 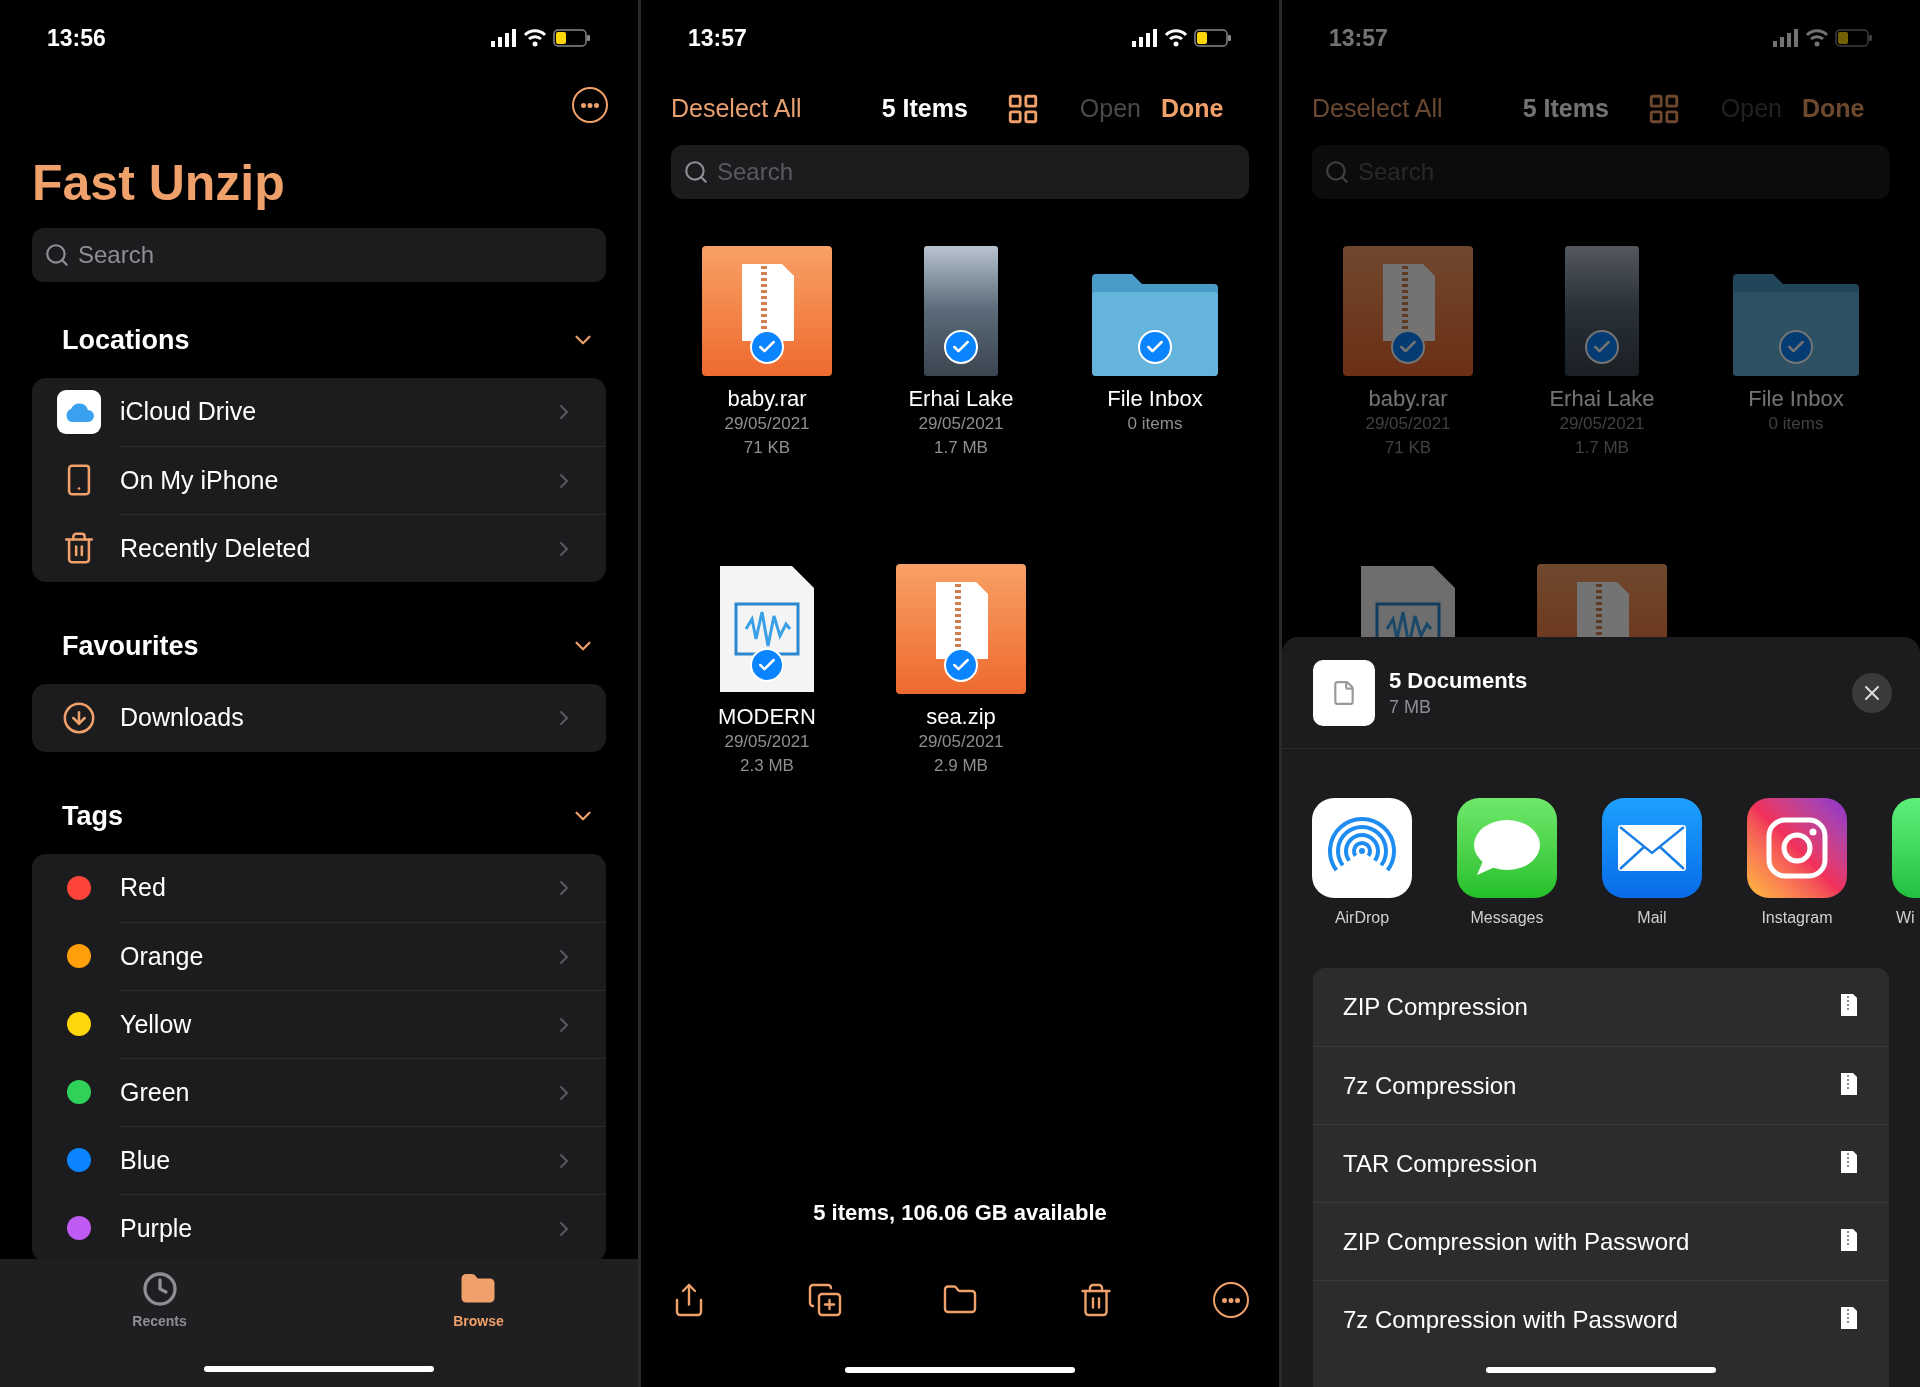 I want to click on action-row: TAR Compression, so click(x=1601, y=1163).